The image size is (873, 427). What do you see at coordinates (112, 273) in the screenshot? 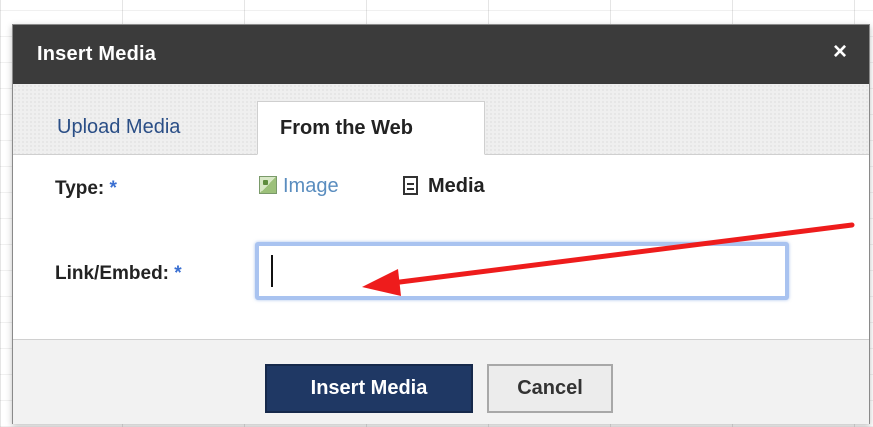
I see `link-embed-label-text: Link/Embed:` at bounding box center [112, 273].